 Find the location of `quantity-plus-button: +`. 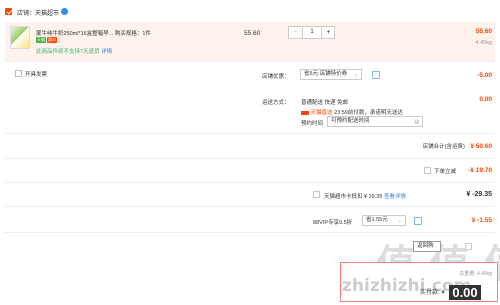

quantity-plus-button: + is located at coordinates (328, 32).